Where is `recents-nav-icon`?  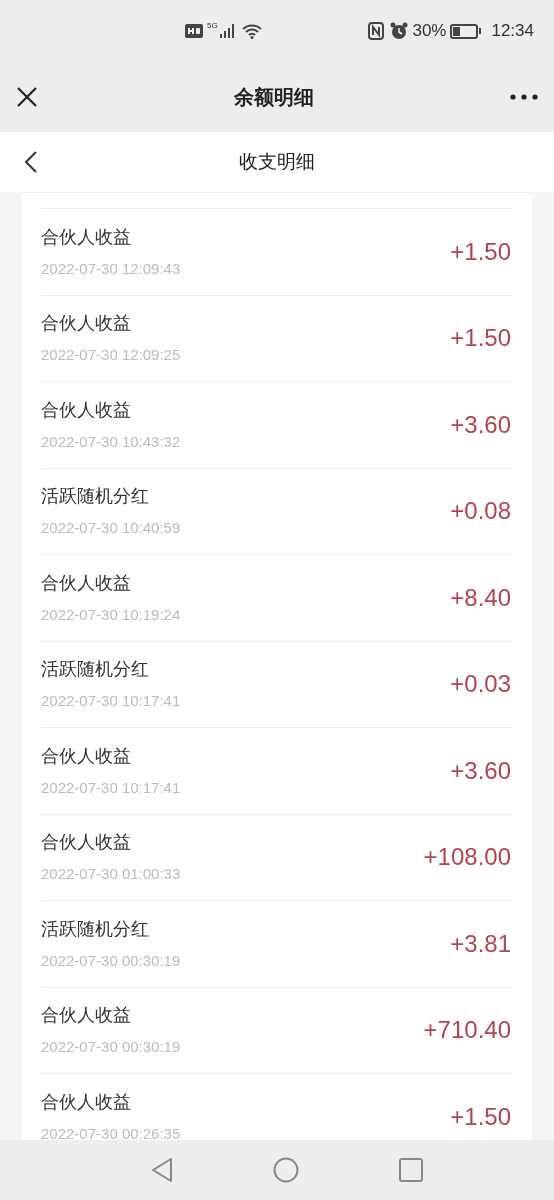
recents-nav-icon is located at coordinates (411, 1170).